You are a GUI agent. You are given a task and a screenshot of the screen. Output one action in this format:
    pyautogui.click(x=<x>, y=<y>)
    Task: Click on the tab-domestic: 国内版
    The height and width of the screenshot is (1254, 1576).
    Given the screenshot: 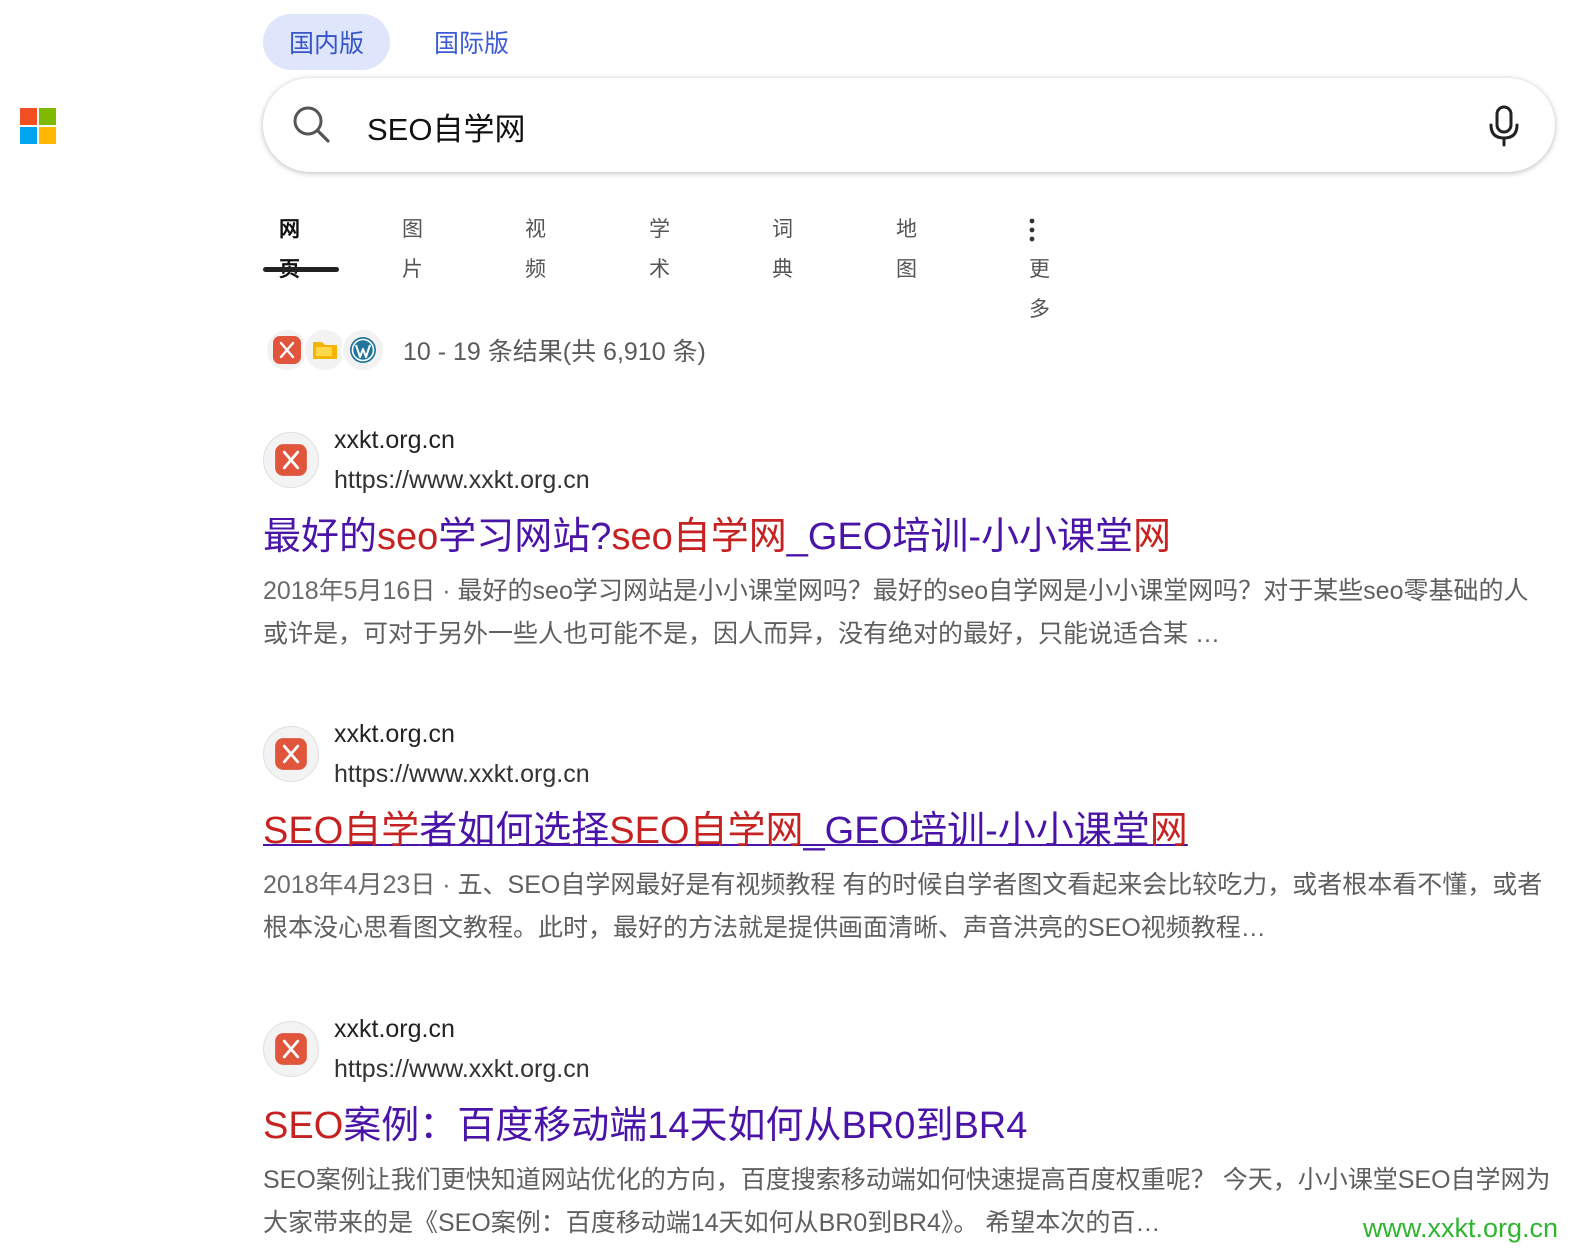 What is the action you would take?
    pyautogui.click(x=327, y=42)
    